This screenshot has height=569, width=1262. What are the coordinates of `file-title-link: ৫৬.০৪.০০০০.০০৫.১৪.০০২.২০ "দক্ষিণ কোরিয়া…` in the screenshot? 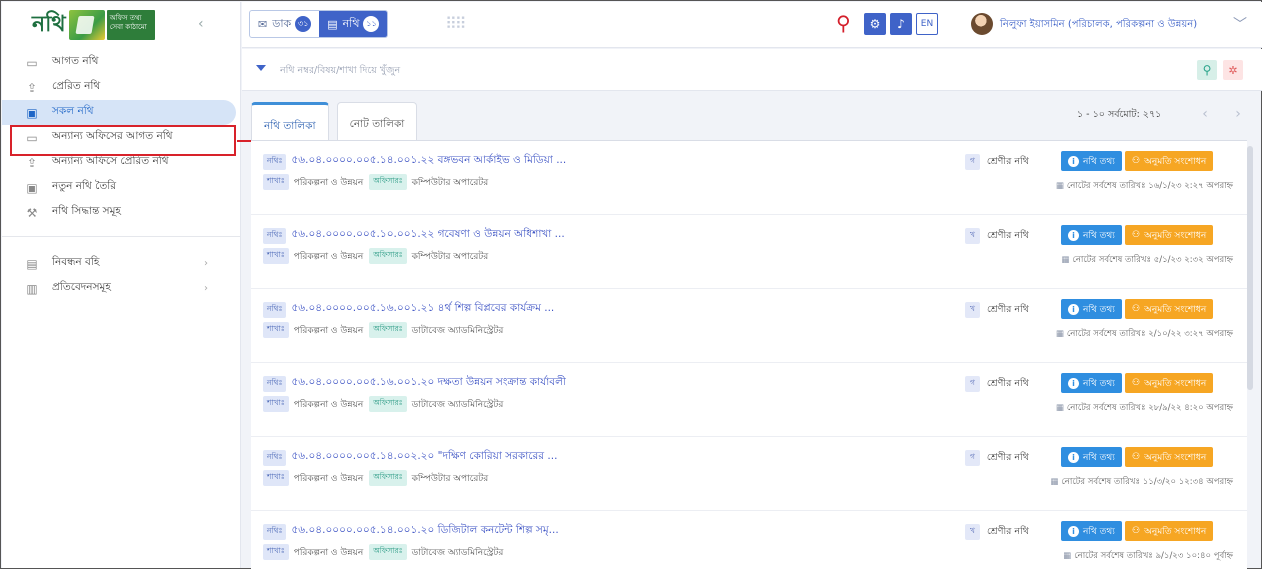 It's located at (424, 457).